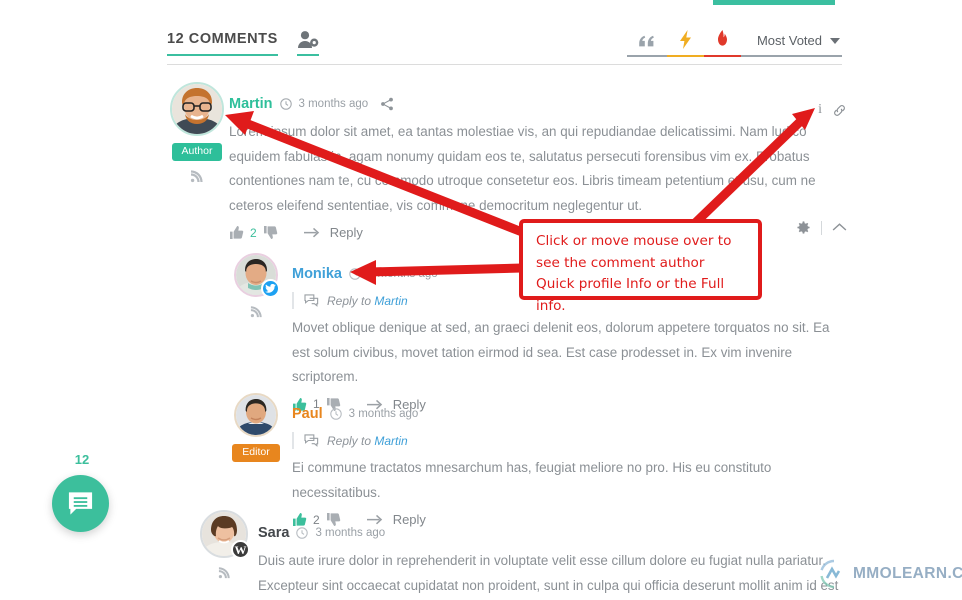  Describe the element at coordinates (685, 43) in the screenshot. I see `lightning-icon` at that location.